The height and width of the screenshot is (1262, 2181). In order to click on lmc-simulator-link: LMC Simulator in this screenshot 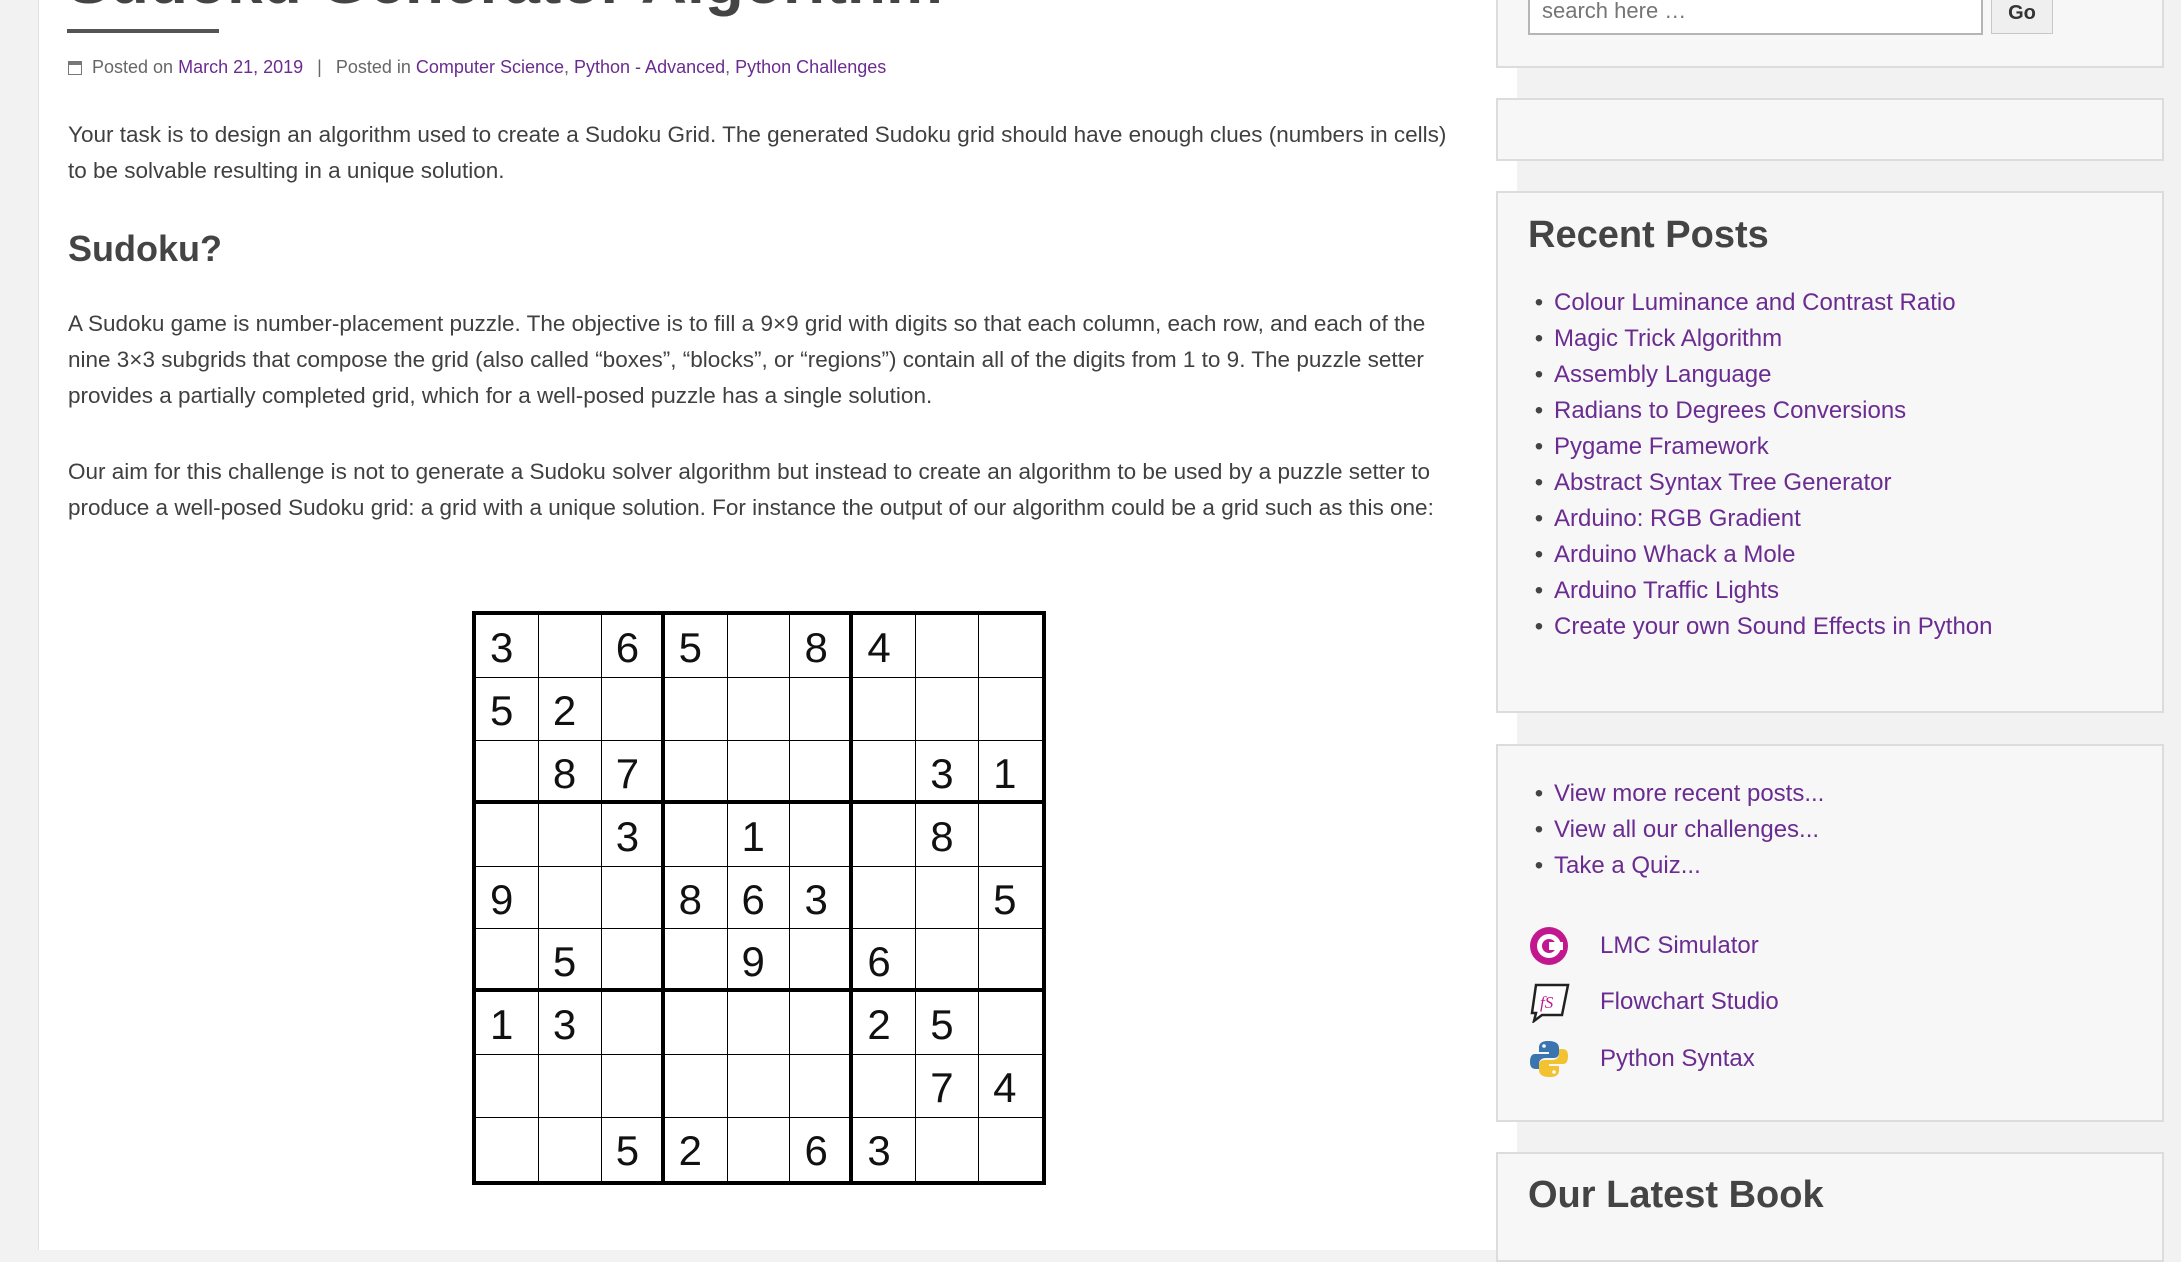, I will do `click(1643, 946)`.